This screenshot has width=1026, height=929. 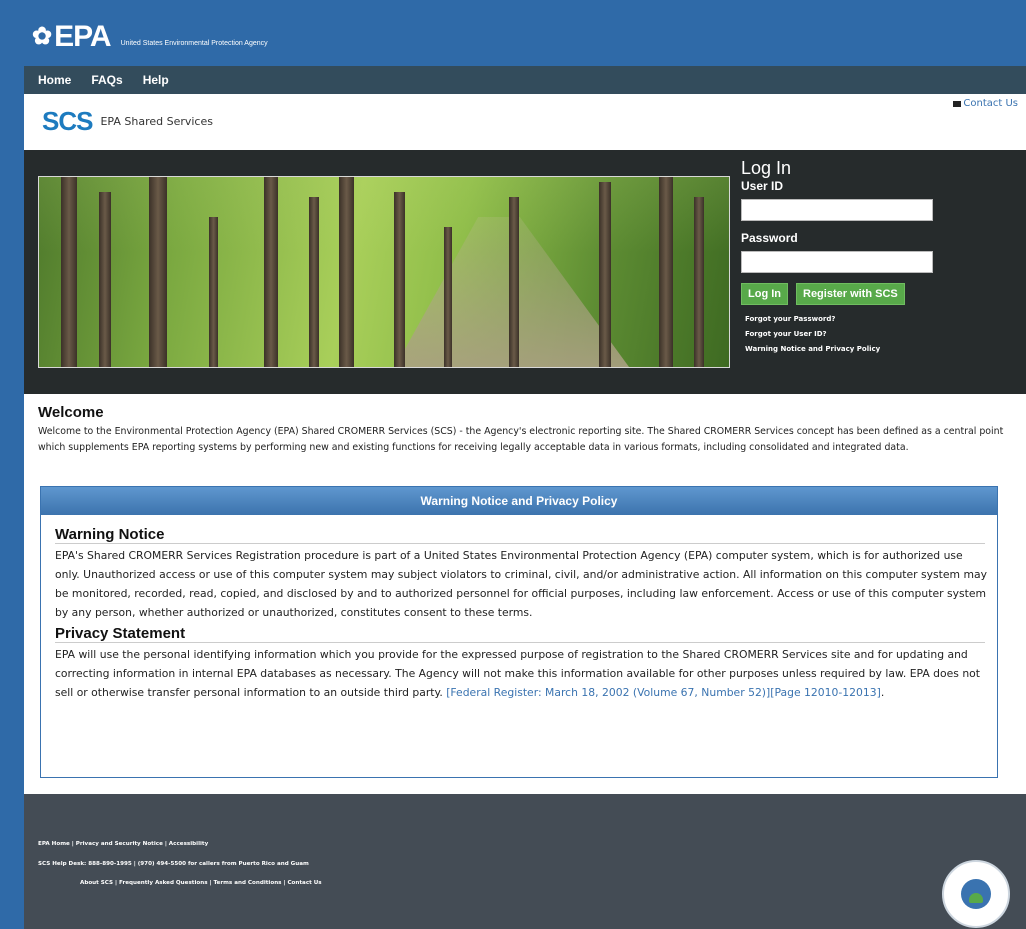 What do you see at coordinates (837, 210) in the screenshot?
I see `user-id-input` at bounding box center [837, 210].